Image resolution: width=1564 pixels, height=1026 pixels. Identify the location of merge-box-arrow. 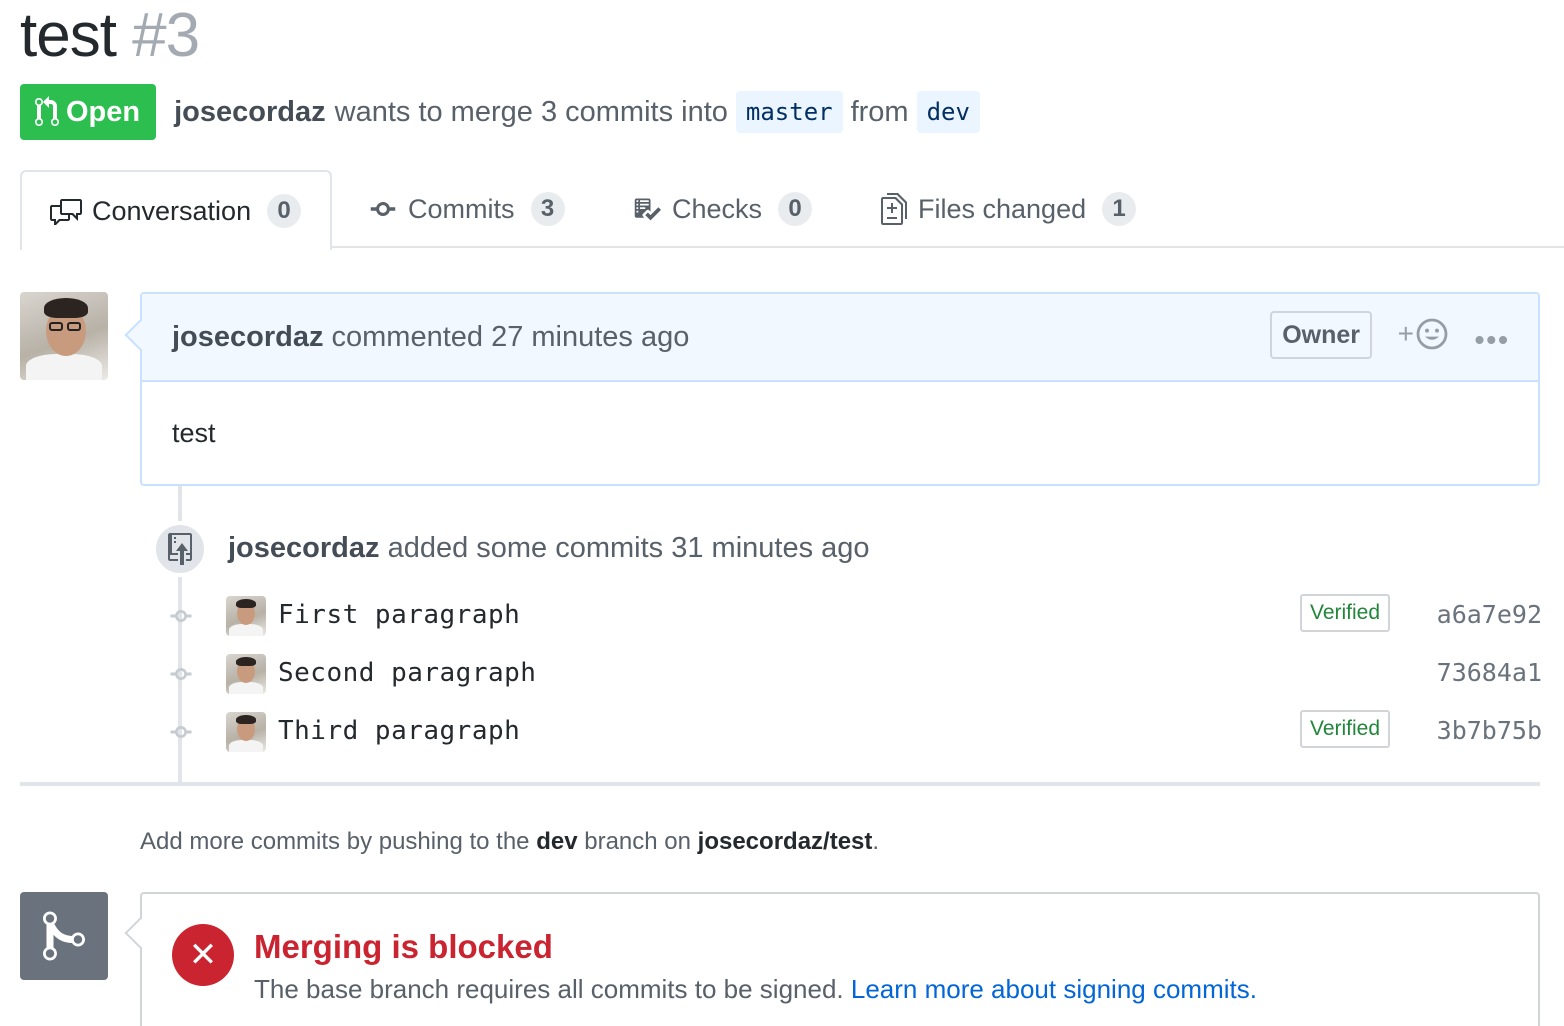
(140, 933).